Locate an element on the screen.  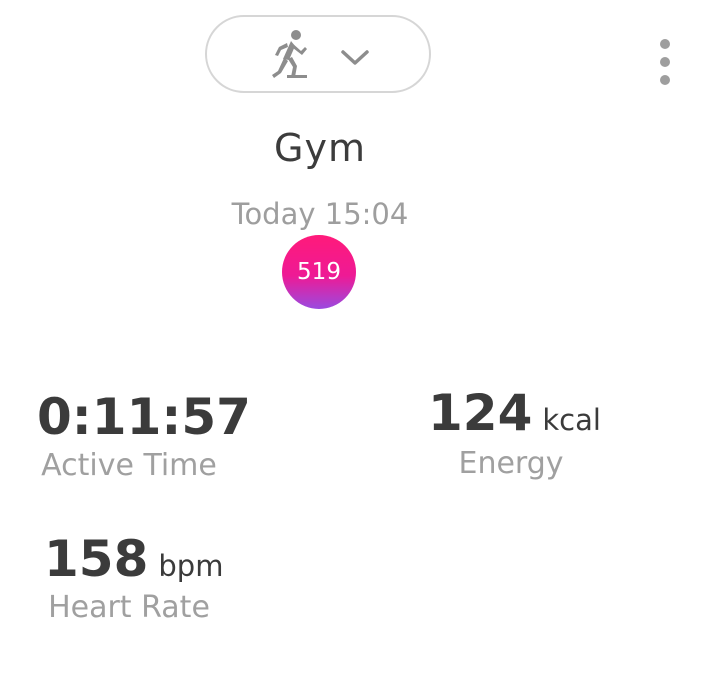
activity-type-selector is located at coordinates (318, 54).